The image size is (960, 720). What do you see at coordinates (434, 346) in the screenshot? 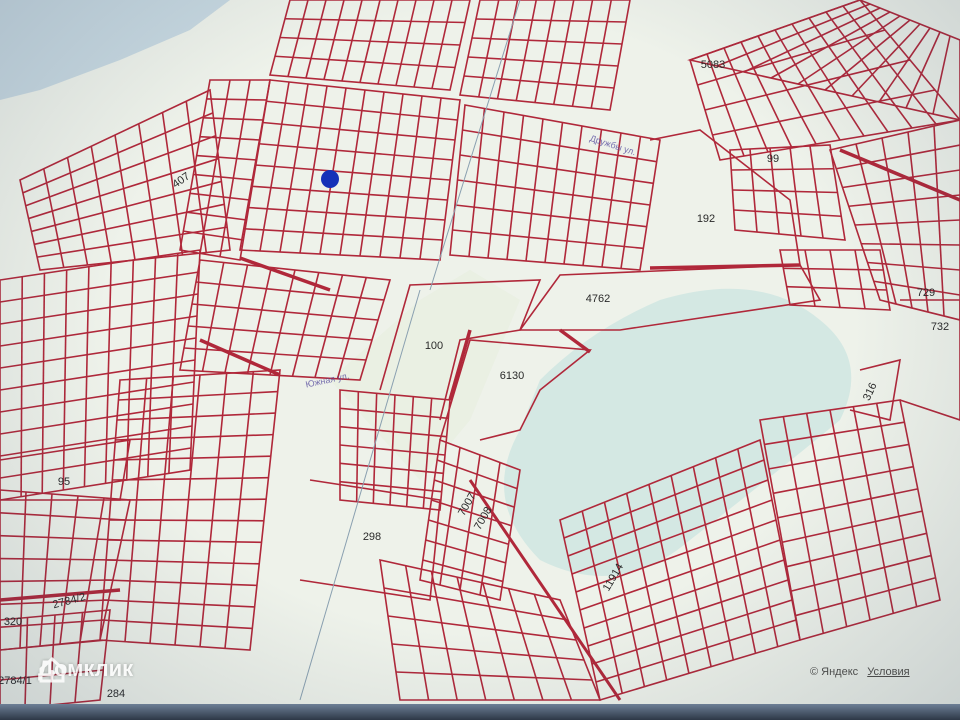
I see `parcel-number-p100: 100` at bounding box center [434, 346].